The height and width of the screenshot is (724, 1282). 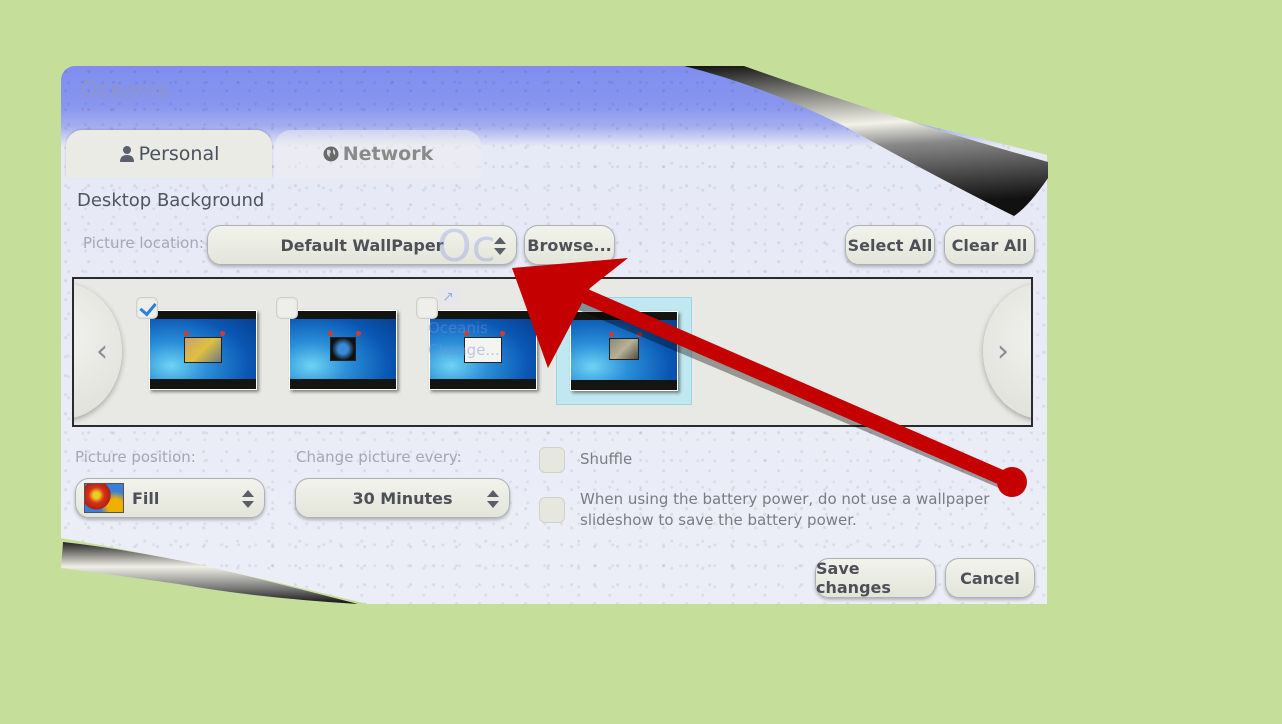 I want to click on save-changes-button: Save changes, so click(x=875, y=578).